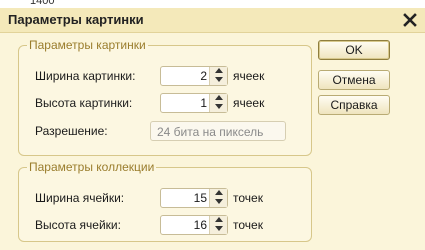  What do you see at coordinates (203, 76) in the screenshot?
I see `picture-width-value: 2` at bounding box center [203, 76].